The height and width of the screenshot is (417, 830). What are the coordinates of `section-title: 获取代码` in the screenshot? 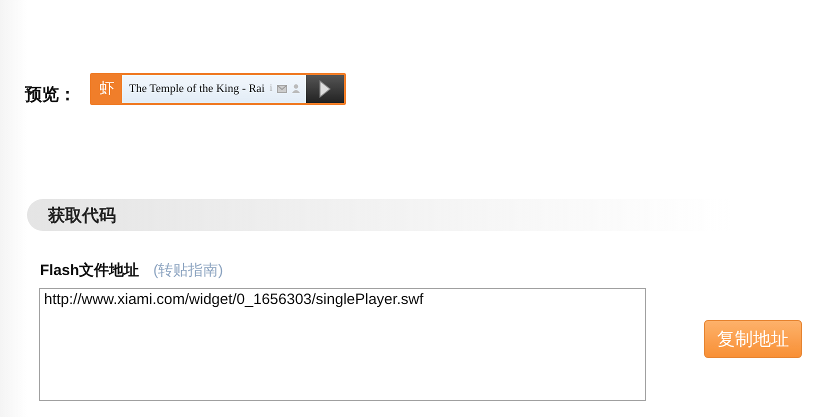 It's located at (81, 215).